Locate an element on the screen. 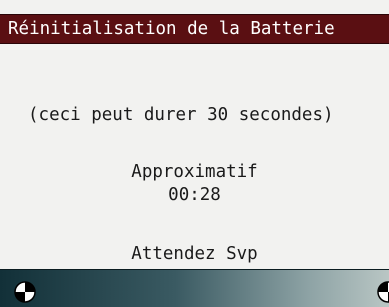 This screenshot has width=389, height=307. duration-note: (ceci peut durer 30 secondes) is located at coordinates (181, 115).